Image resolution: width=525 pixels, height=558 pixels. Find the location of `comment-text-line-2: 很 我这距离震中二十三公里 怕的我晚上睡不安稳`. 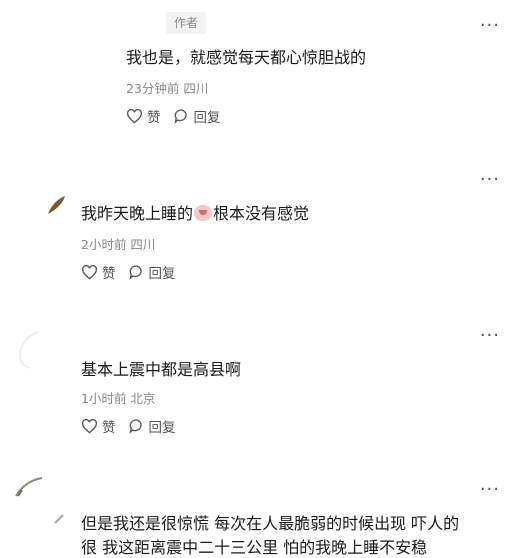

comment-text-line-2: 很 我这距离震中二十三公里 怕的我晚上睡不安稳 is located at coordinates (254, 547).